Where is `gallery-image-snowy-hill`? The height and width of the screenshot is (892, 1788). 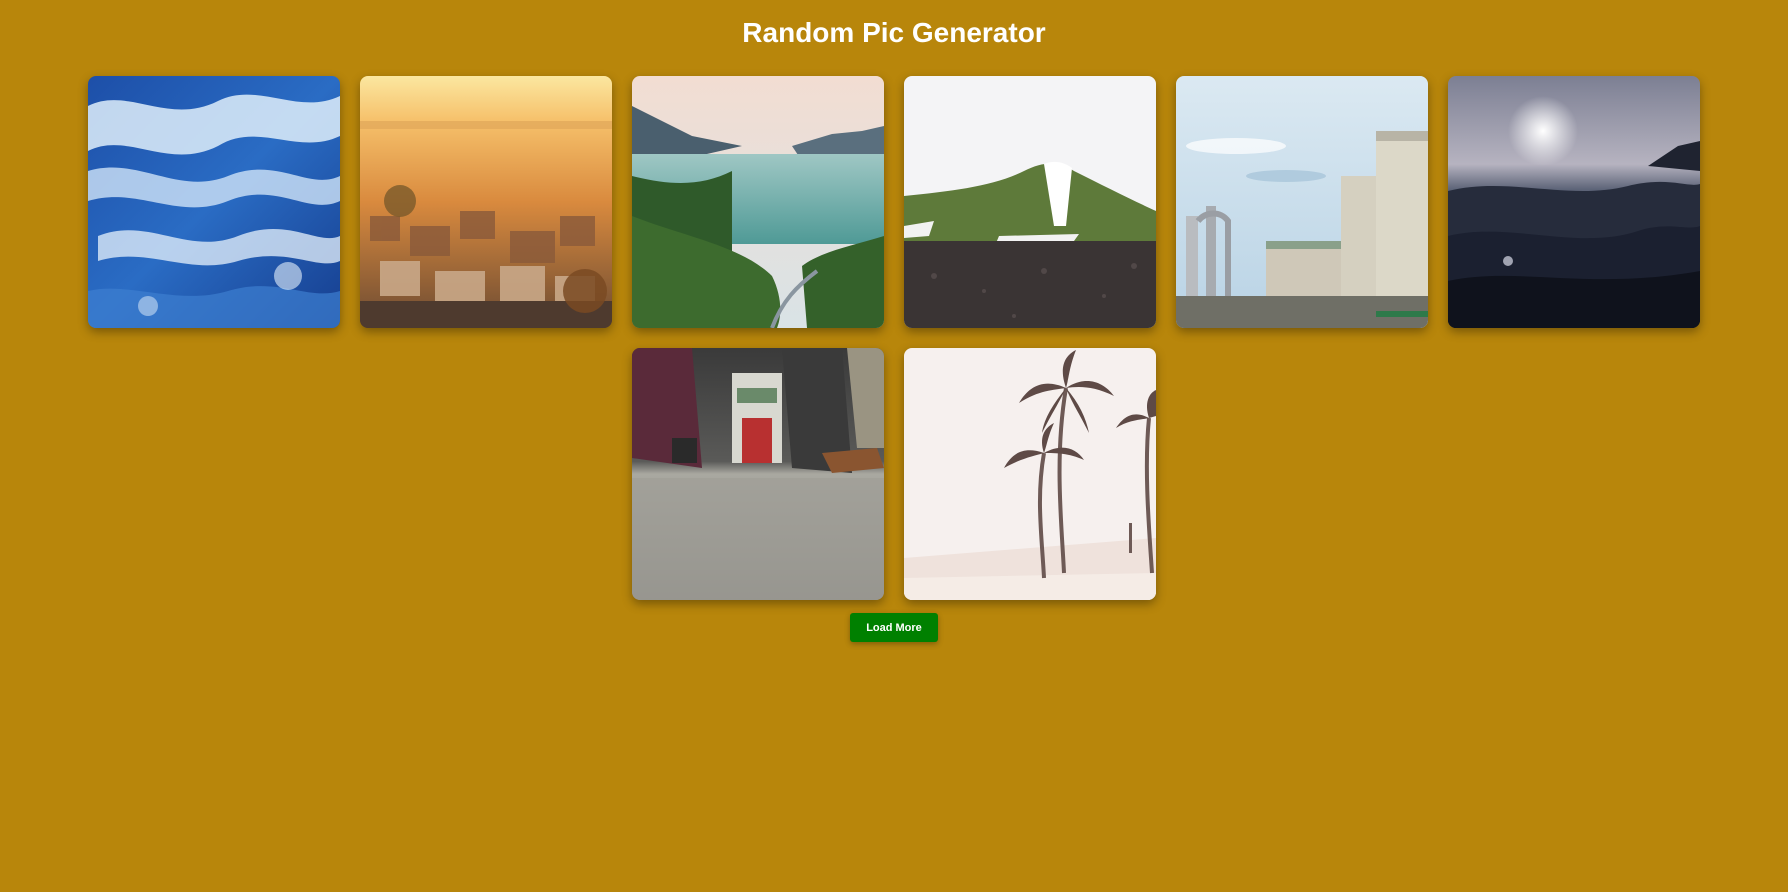 gallery-image-snowy-hill is located at coordinates (1030, 202).